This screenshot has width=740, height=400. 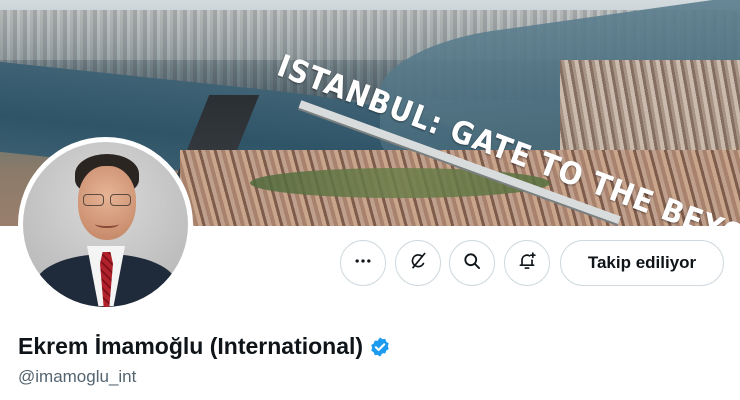 I want to click on following-button: Takip ediliyor, so click(x=642, y=263).